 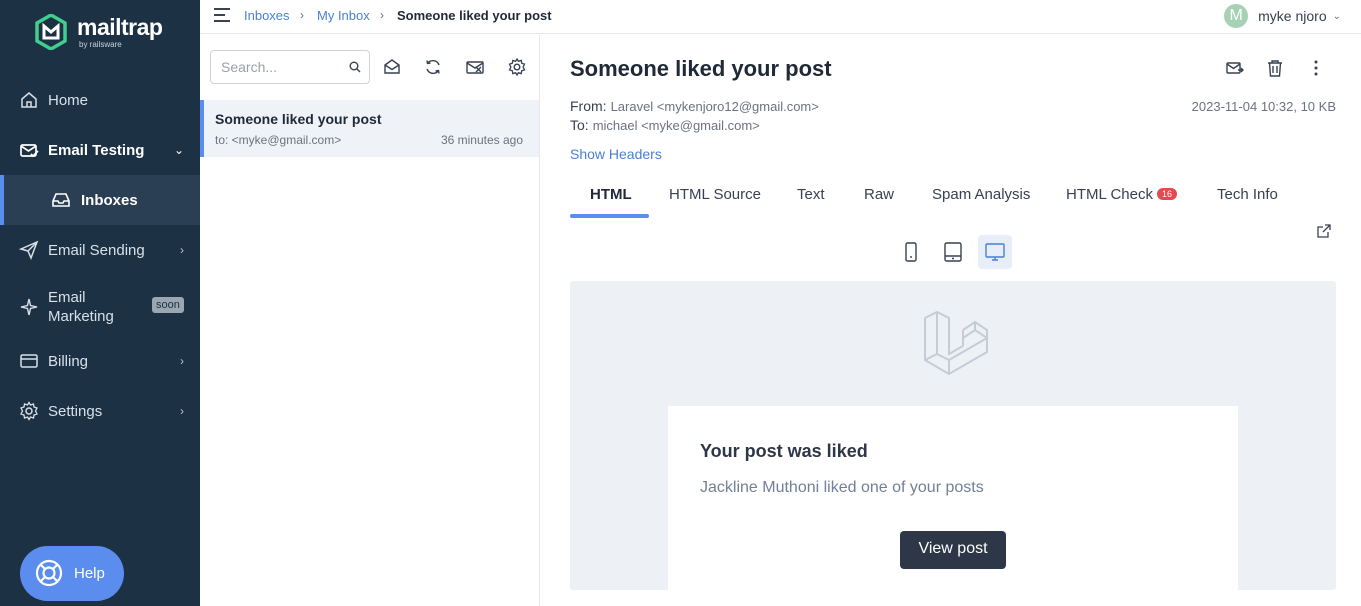 I want to click on laravel-logo-icon, so click(x=956, y=343).